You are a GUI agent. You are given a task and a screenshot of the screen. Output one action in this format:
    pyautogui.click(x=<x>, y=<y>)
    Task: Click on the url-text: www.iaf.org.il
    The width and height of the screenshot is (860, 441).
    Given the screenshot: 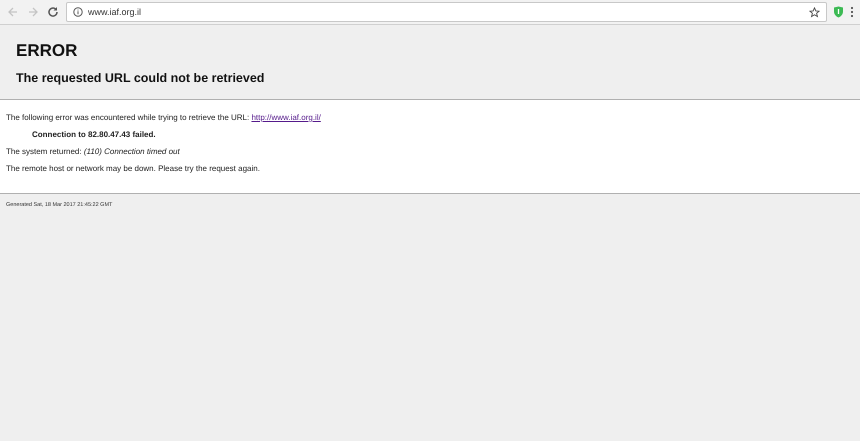 What is the action you would take?
    pyautogui.click(x=115, y=12)
    